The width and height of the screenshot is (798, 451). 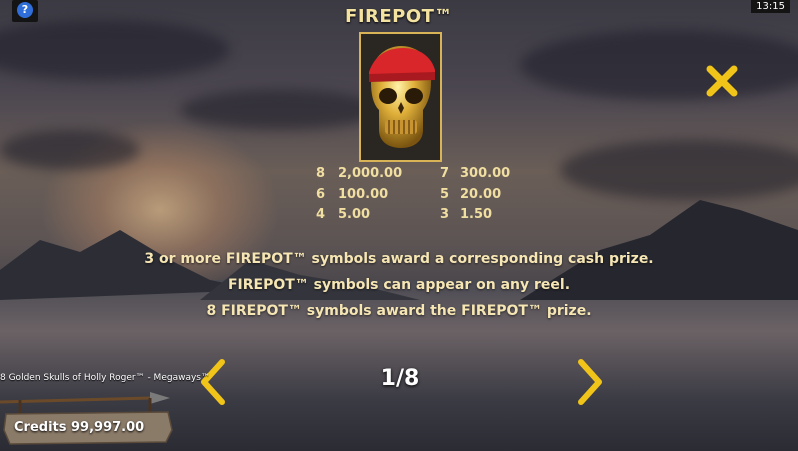 I want to click on paytable-entry: 3 1.50, so click(x=466, y=214).